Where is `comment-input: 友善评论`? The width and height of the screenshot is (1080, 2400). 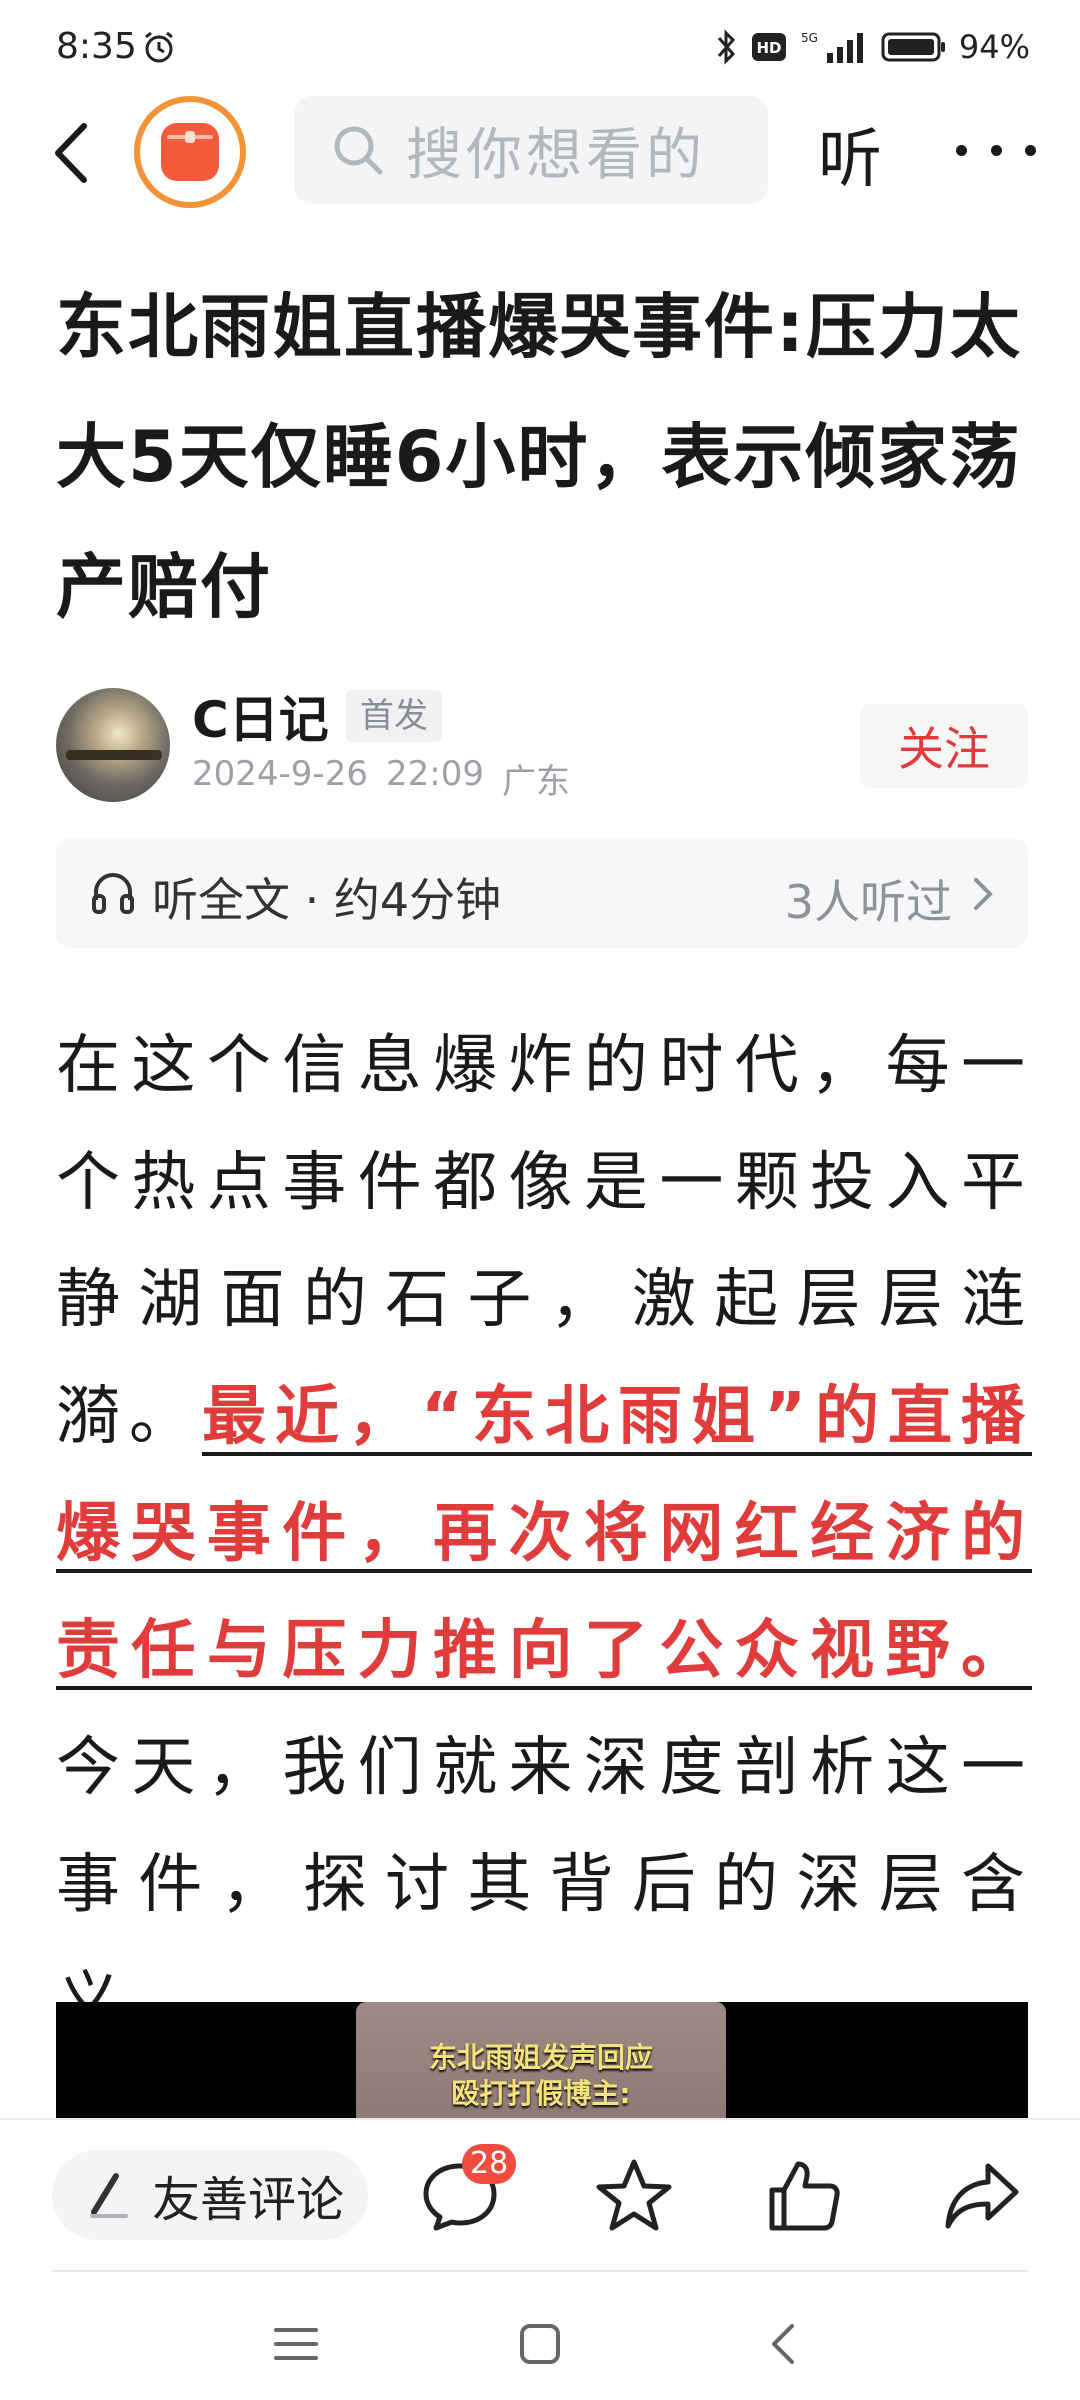
comment-input: 友善评论 is located at coordinates (210, 2195).